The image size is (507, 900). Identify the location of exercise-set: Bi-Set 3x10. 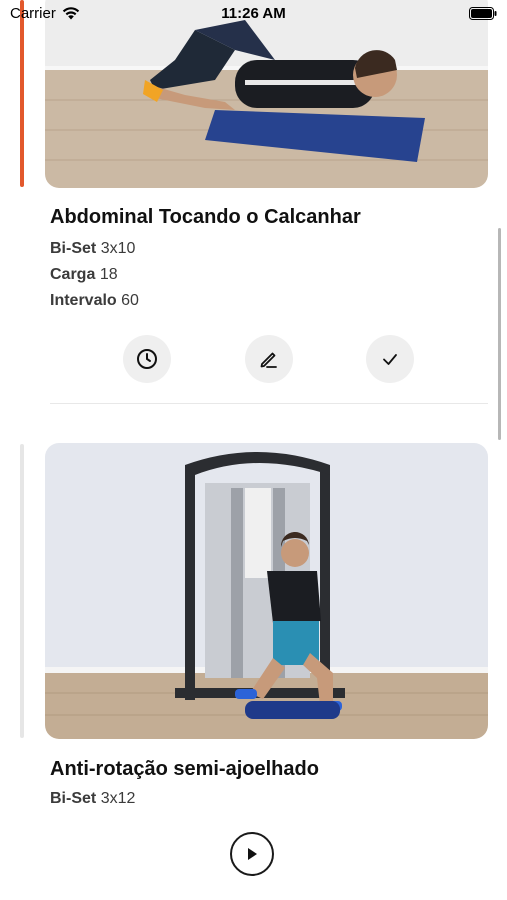
(92, 249).